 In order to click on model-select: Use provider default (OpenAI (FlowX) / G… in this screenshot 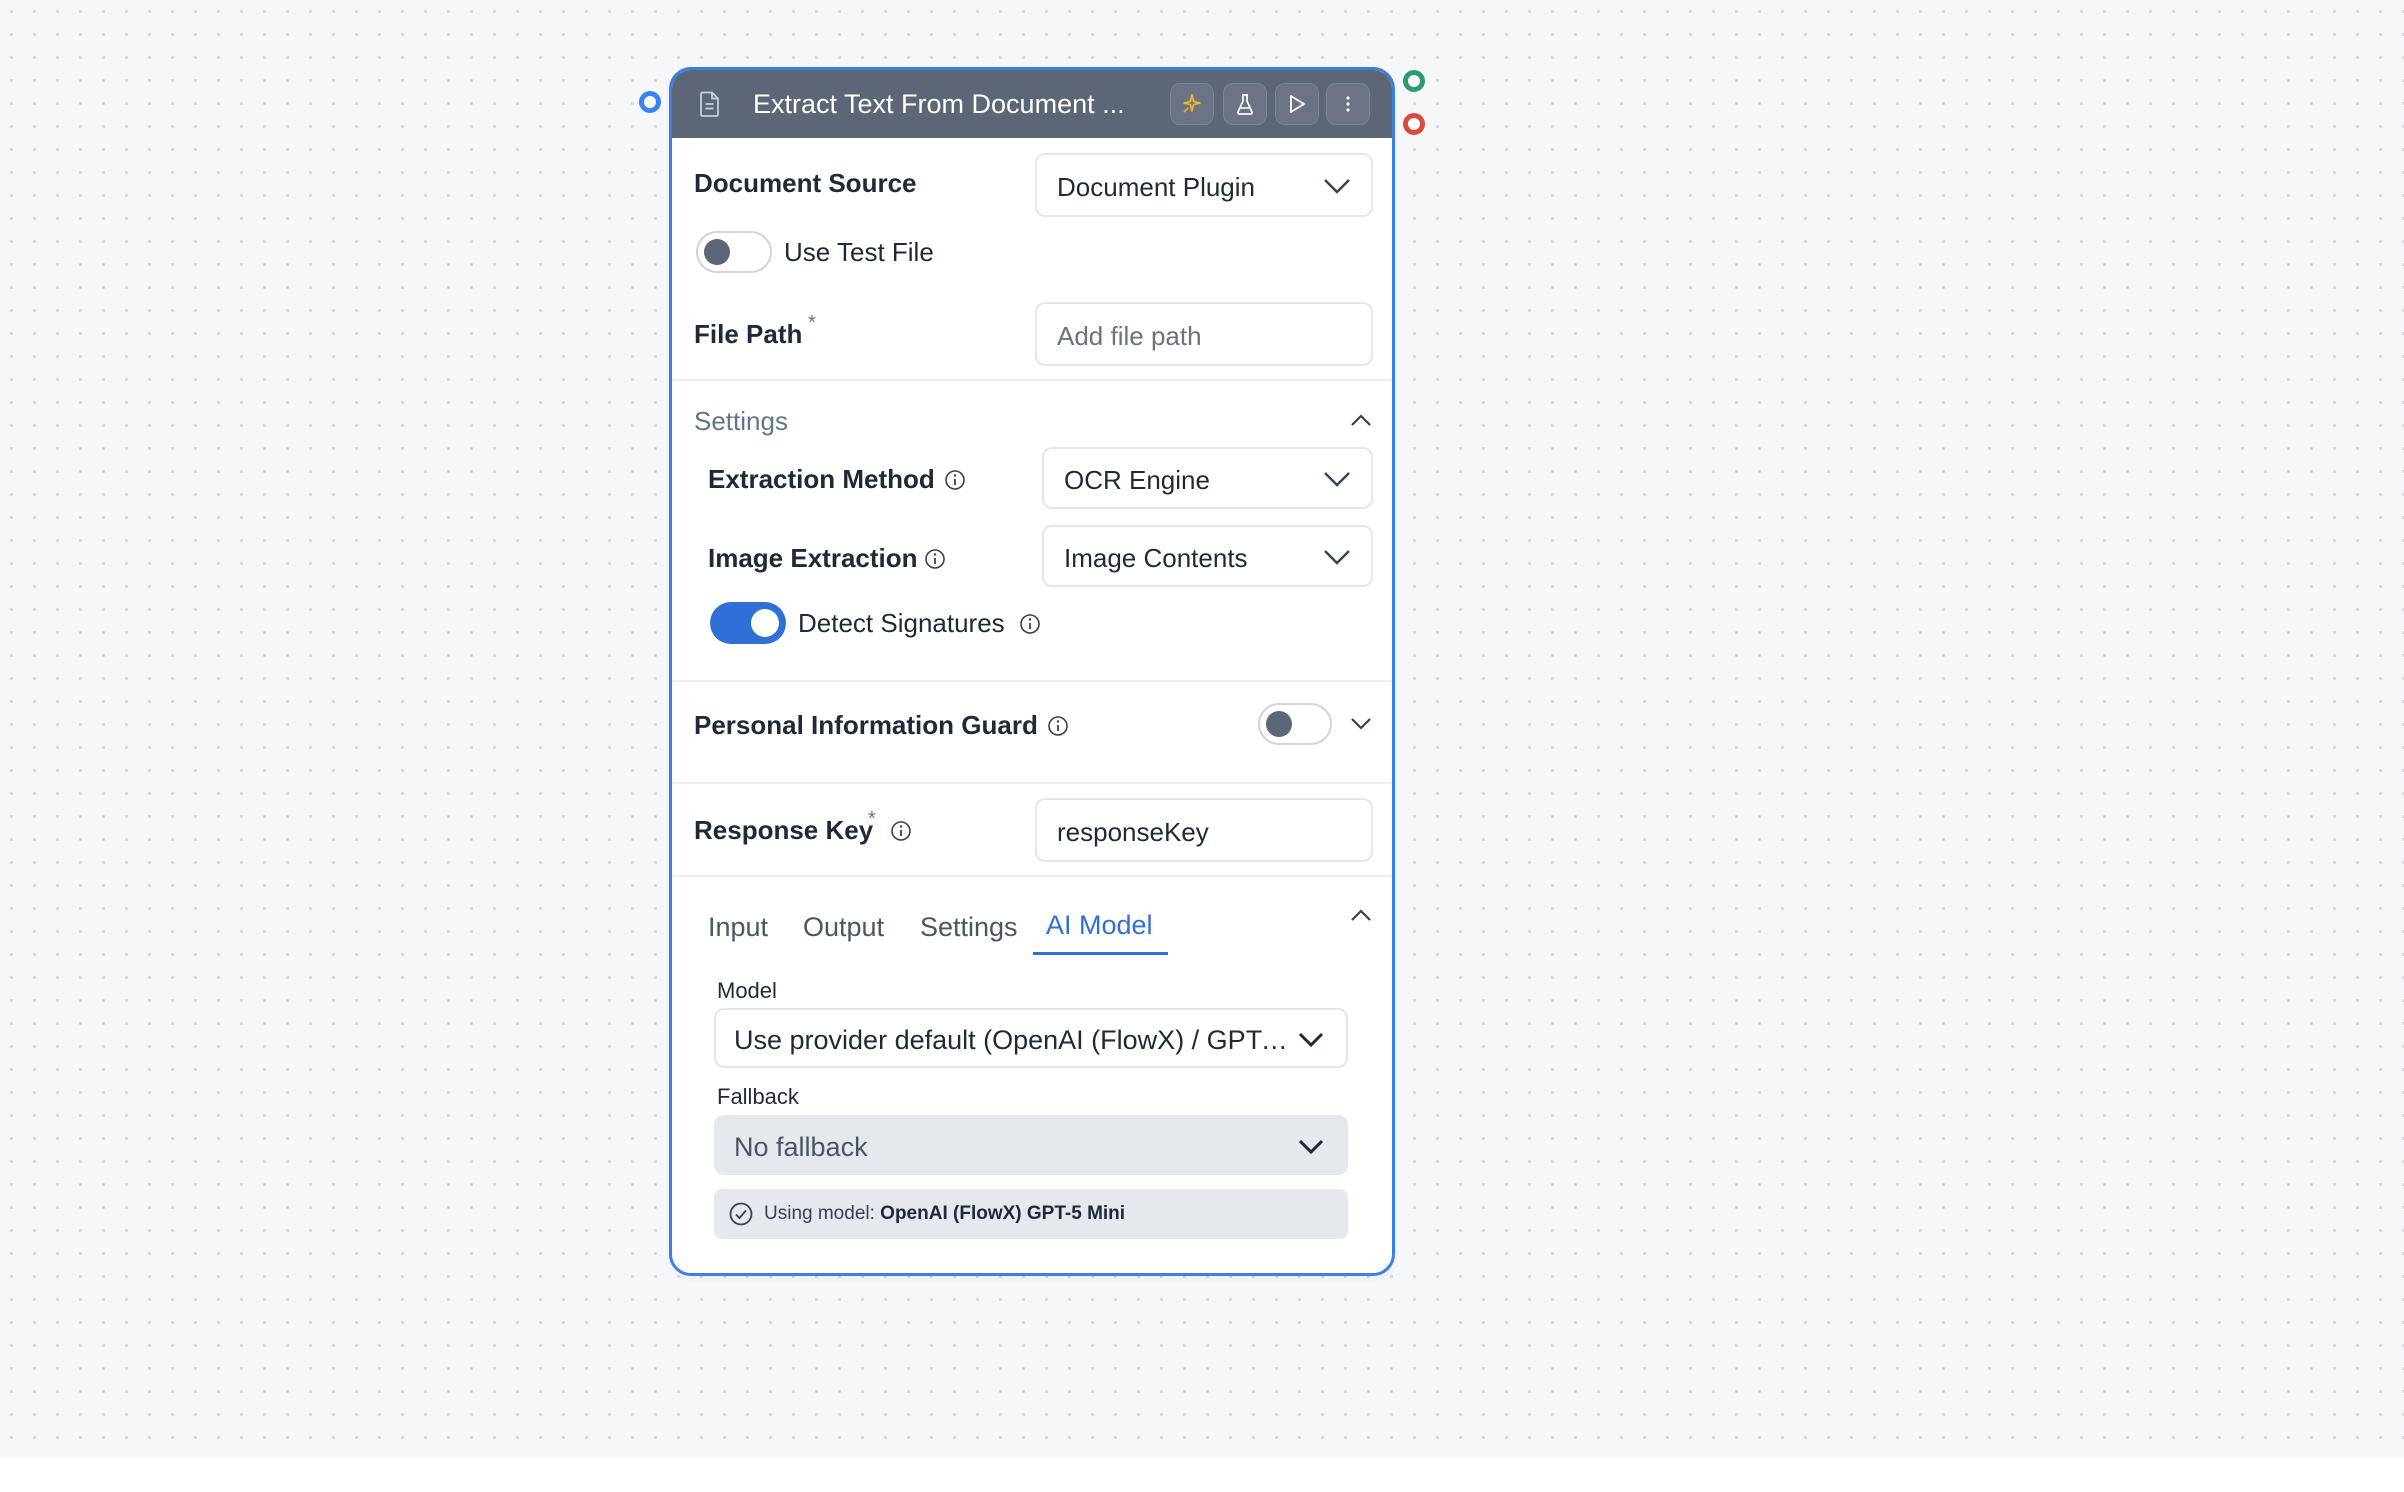, I will do `click(1031, 1038)`.